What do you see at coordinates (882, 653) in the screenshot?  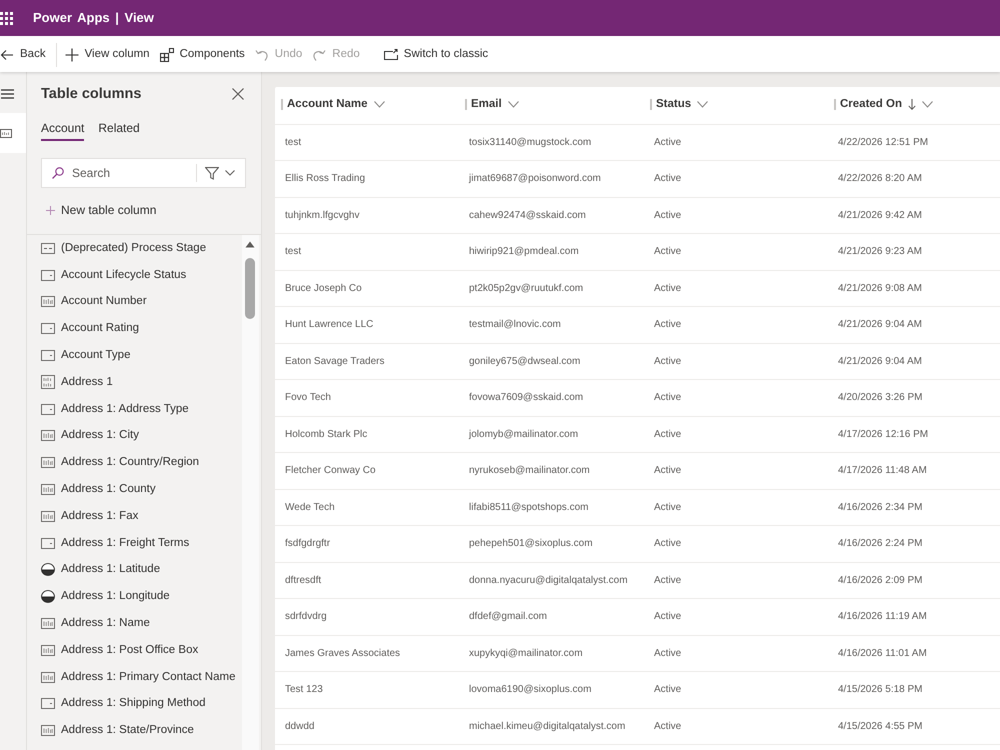 I see `table-cell: 4/16/2026 11:01 AM` at bounding box center [882, 653].